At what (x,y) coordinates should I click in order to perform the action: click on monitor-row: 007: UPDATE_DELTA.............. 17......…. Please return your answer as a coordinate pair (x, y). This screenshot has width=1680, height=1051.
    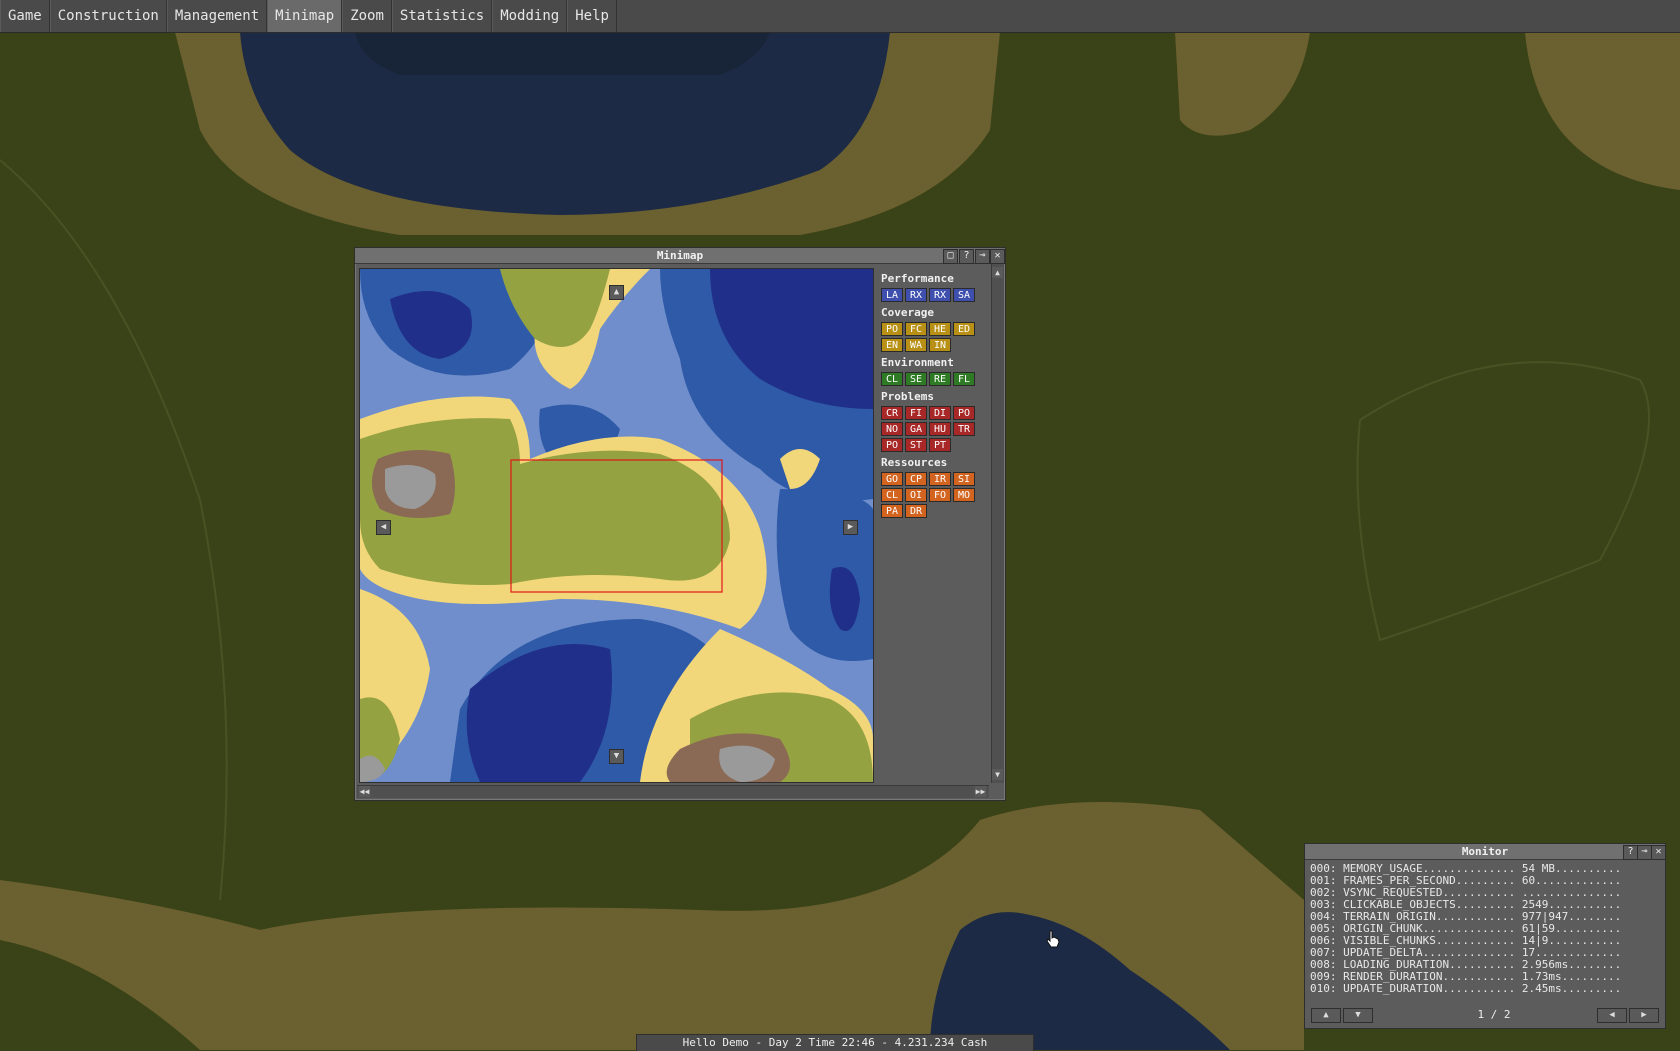
    Looking at the image, I should click on (1466, 953).